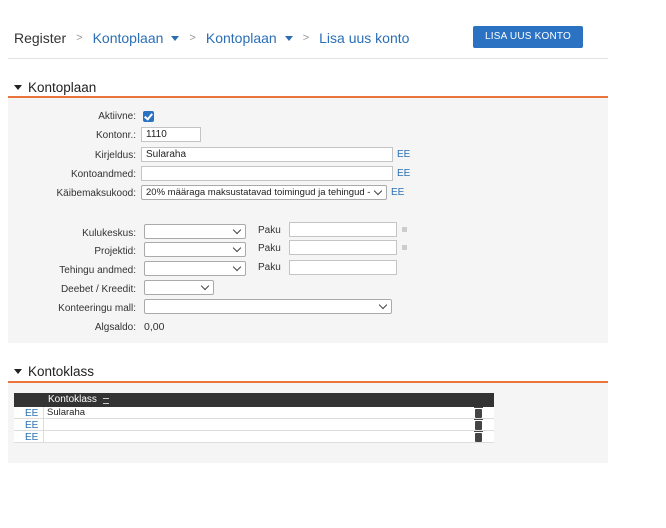 The height and width of the screenshot is (528, 666). What do you see at coordinates (343, 267) in the screenshot?
I see `tehingu-paku-input` at bounding box center [343, 267].